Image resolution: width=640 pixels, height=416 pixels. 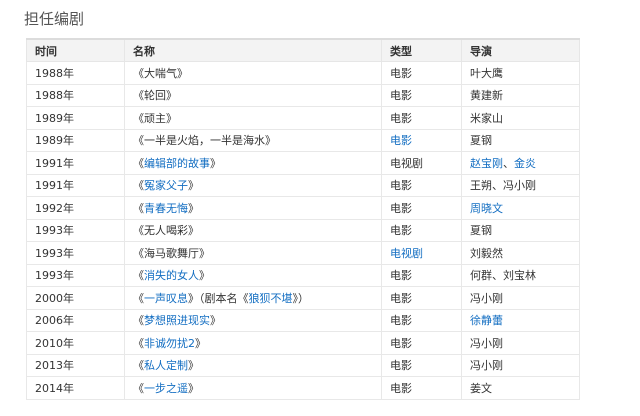 I want to click on cell-director-text: 叶大鹰, so click(x=486, y=73).